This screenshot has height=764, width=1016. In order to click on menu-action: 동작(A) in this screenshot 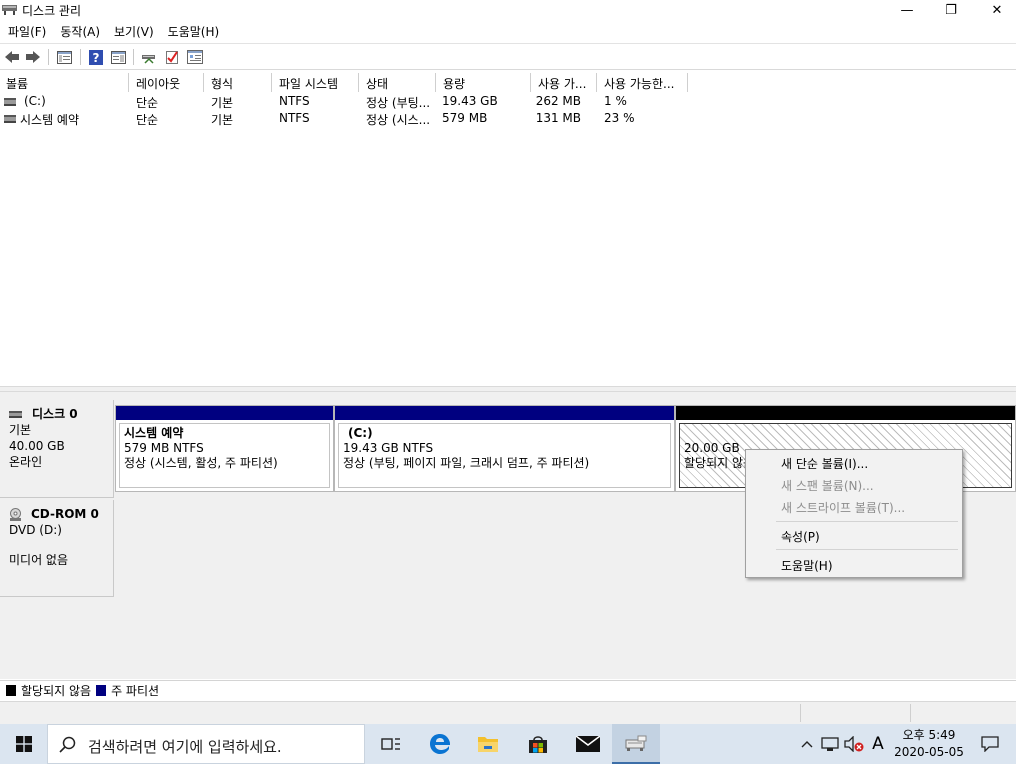, I will do `click(76, 31)`.